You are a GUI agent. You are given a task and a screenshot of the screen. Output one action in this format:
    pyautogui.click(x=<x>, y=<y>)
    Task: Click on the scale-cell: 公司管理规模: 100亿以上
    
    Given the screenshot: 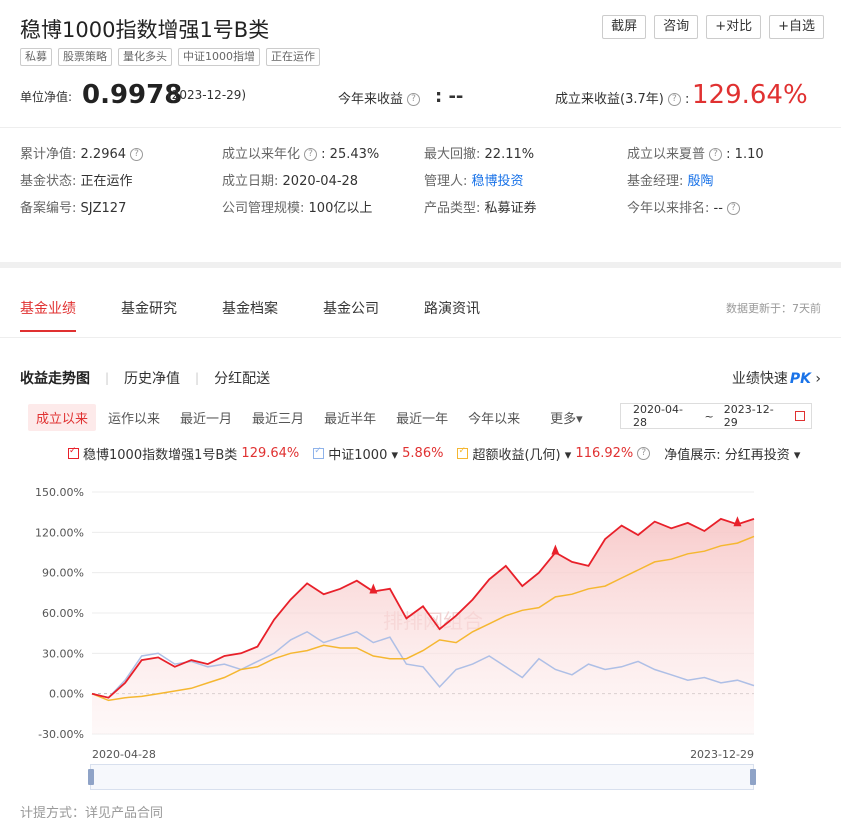 What is the action you would take?
    pyautogui.click(x=297, y=206)
    